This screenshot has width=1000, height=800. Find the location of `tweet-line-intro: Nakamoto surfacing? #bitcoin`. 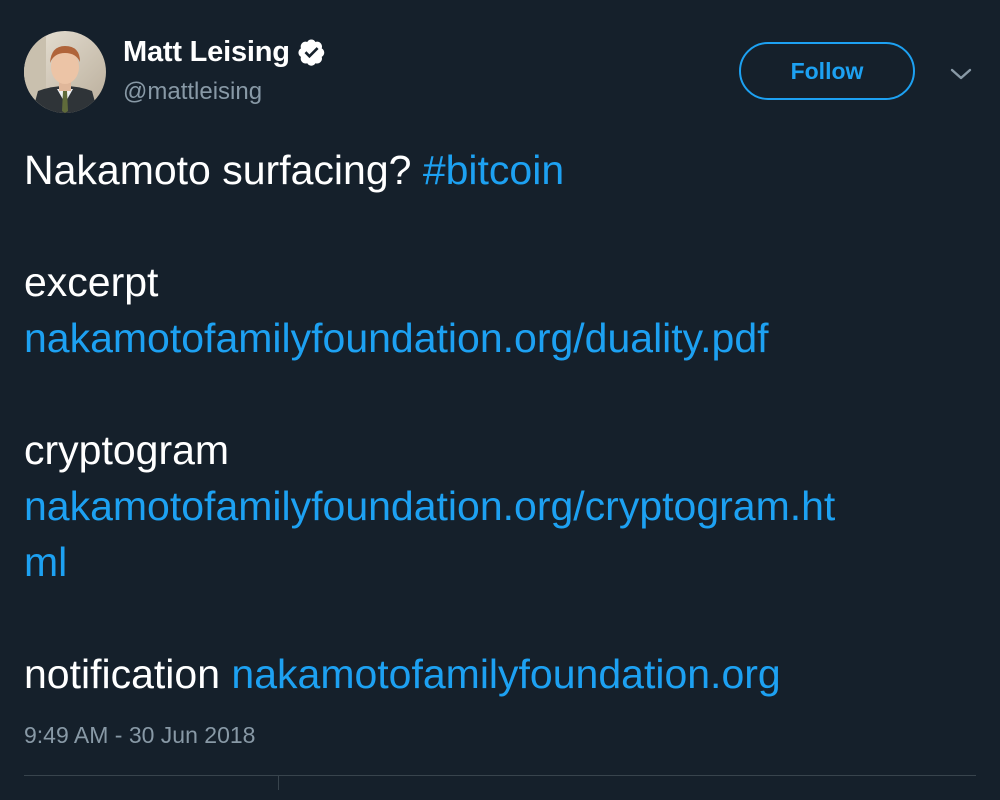

tweet-line-intro: Nakamoto surfacing? #bitcoin is located at coordinates (504, 170).